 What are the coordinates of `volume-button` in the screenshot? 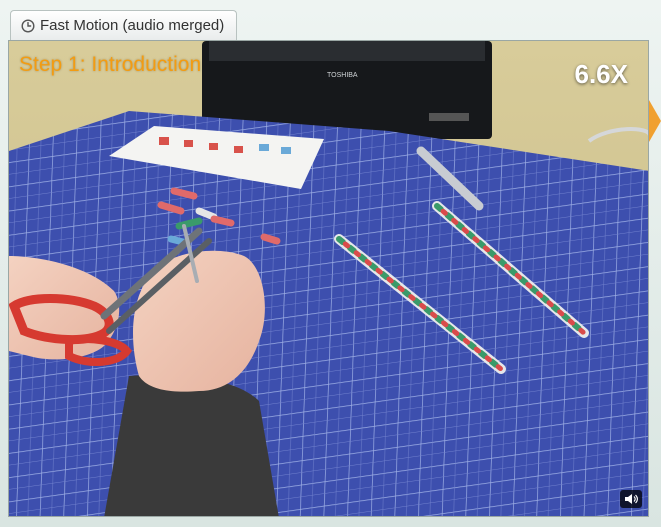 It's located at (631, 499).